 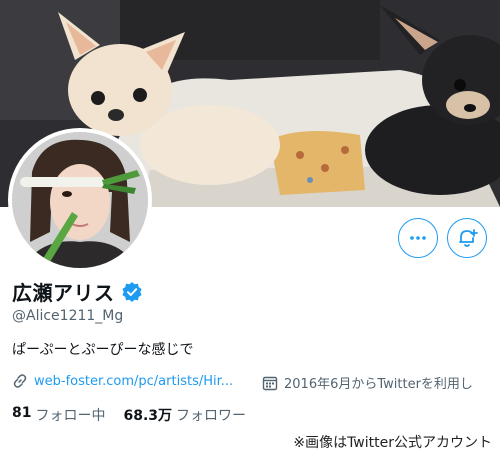 I want to click on image-credit-note: ※画像はTwitter公式アカウント, so click(x=392, y=443).